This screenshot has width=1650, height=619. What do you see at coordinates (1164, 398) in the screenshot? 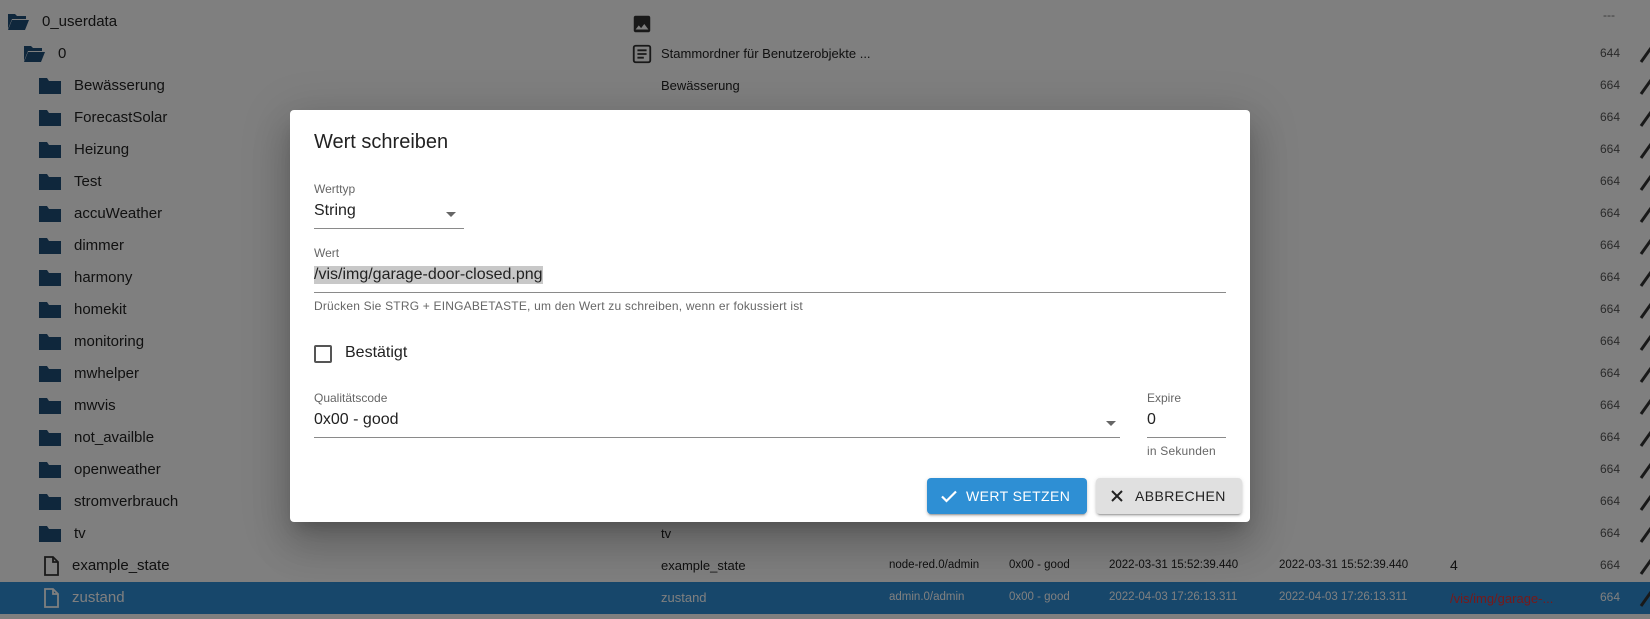
I see `expire-label: Expire` at bounding box center [1164, 398].